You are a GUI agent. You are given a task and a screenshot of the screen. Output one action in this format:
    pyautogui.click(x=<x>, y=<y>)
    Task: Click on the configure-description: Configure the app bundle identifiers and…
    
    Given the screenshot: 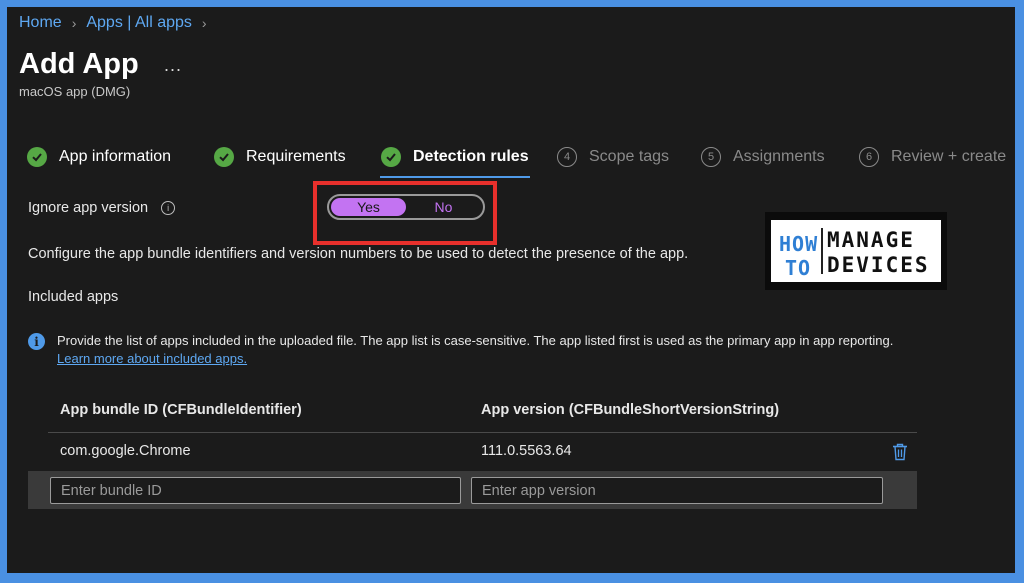 What is the action you would take?
    pyautogui.click(x=358, y=254)
    